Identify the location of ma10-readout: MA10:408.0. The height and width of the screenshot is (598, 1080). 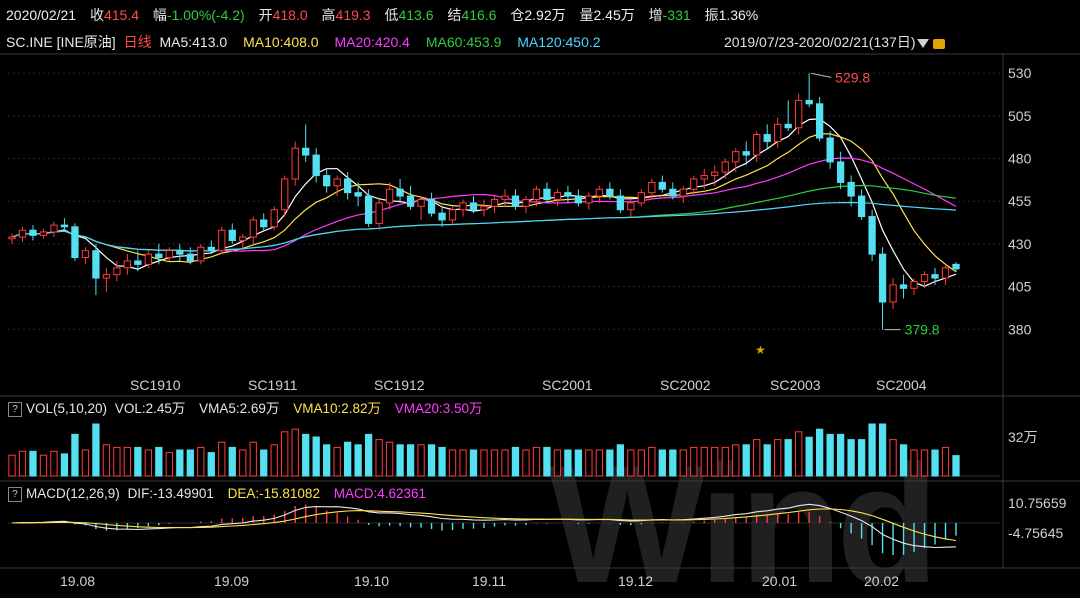
(281, 42).